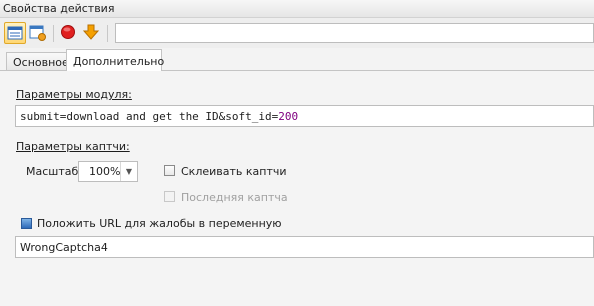  Describe the element at coordinates (149, 116) in the screenshot. I see `module-params-text: submit=download and get the ID&soft_id=` at that location.